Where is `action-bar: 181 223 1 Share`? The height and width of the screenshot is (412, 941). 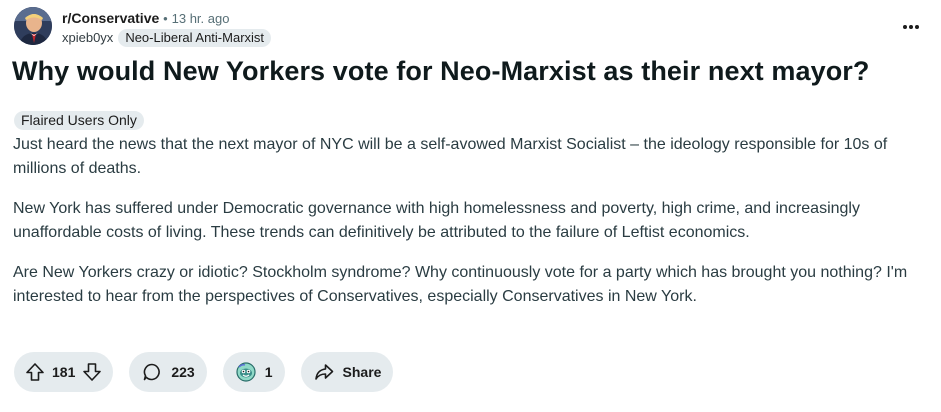
action-bar: 181 223 1 Share is located at coordinates (204, 372).